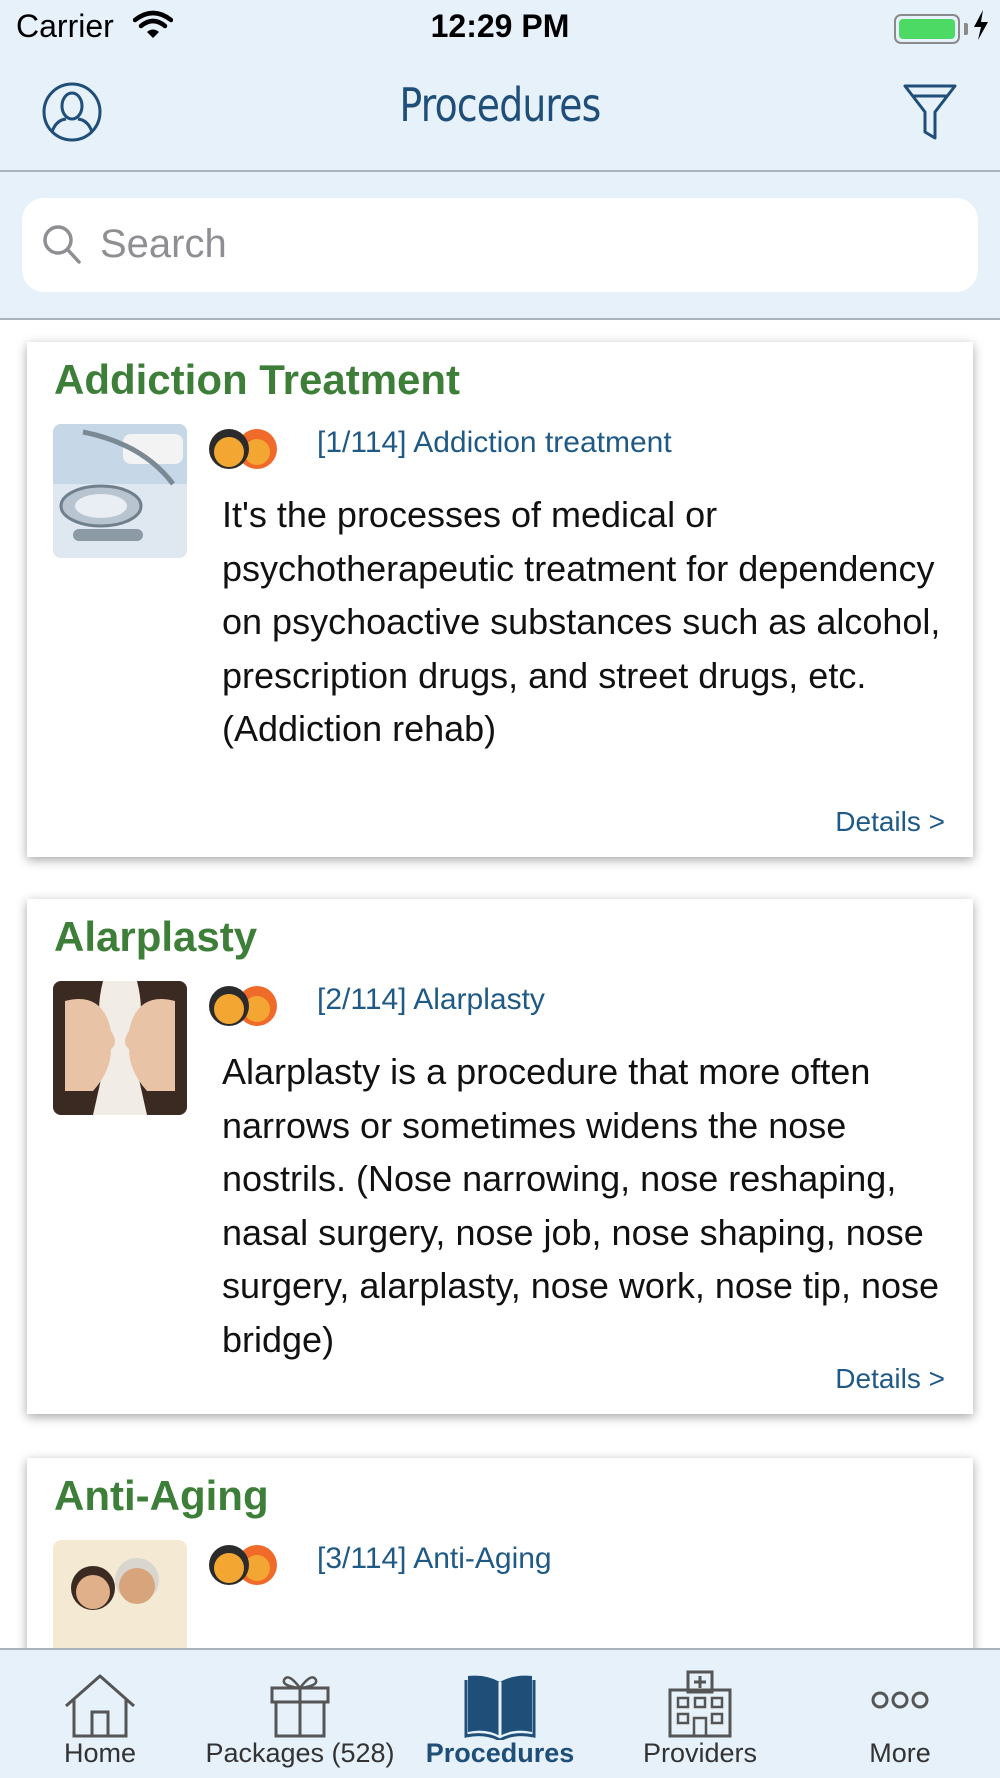 The width and height of the screenshot is (1000, 1778). I want to click on more-icon, so click(900, 1700).